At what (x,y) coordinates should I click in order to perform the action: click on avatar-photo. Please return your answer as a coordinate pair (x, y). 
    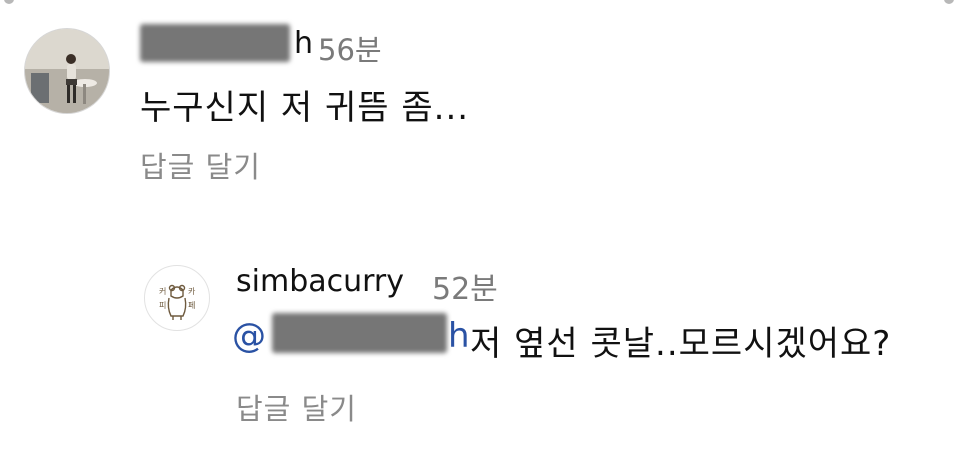
    Looking at the image, I should click on (67, 71).